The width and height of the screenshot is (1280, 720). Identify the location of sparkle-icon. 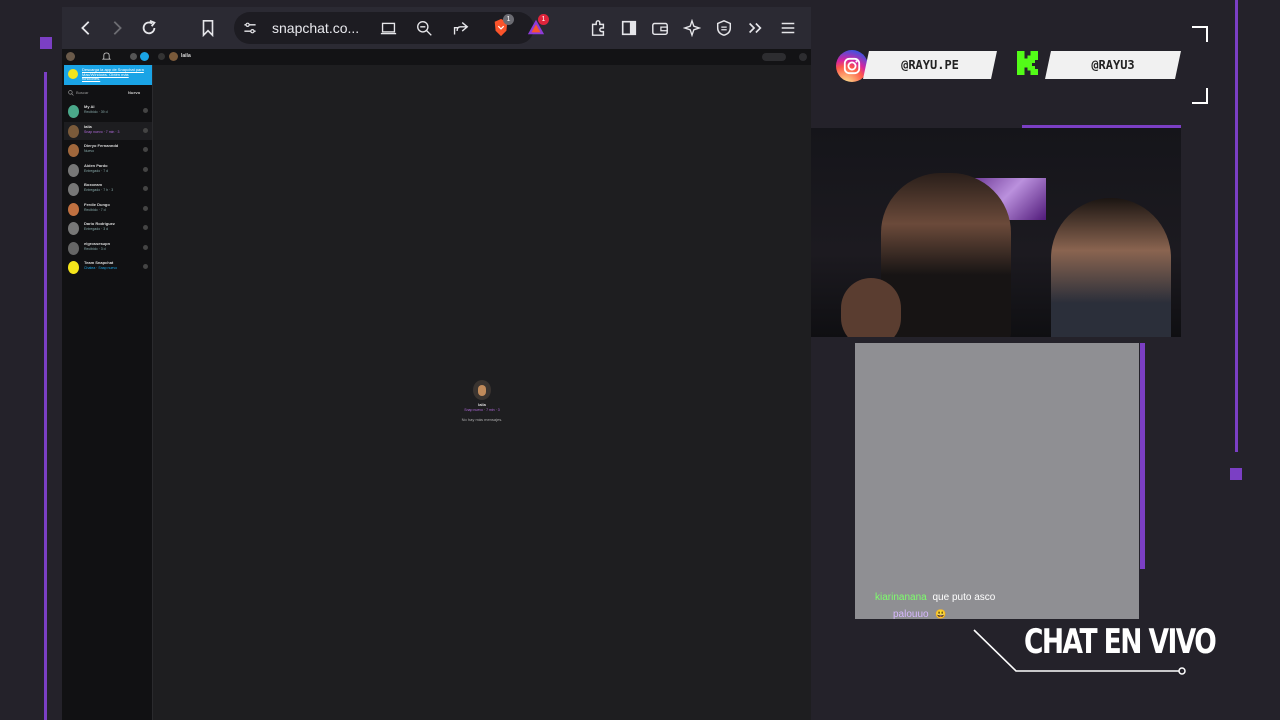
(692, 28).